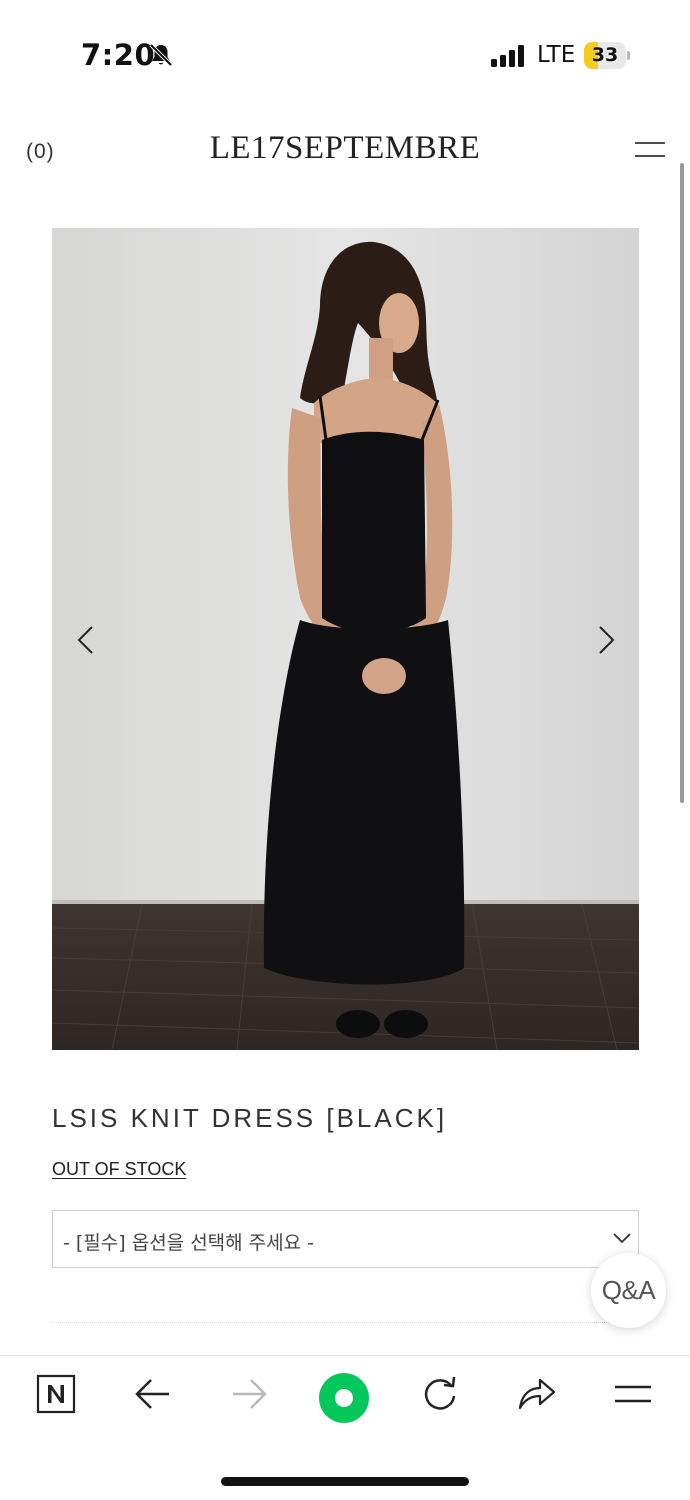  I want to click on naver-home-icon, so click(56, 1394).